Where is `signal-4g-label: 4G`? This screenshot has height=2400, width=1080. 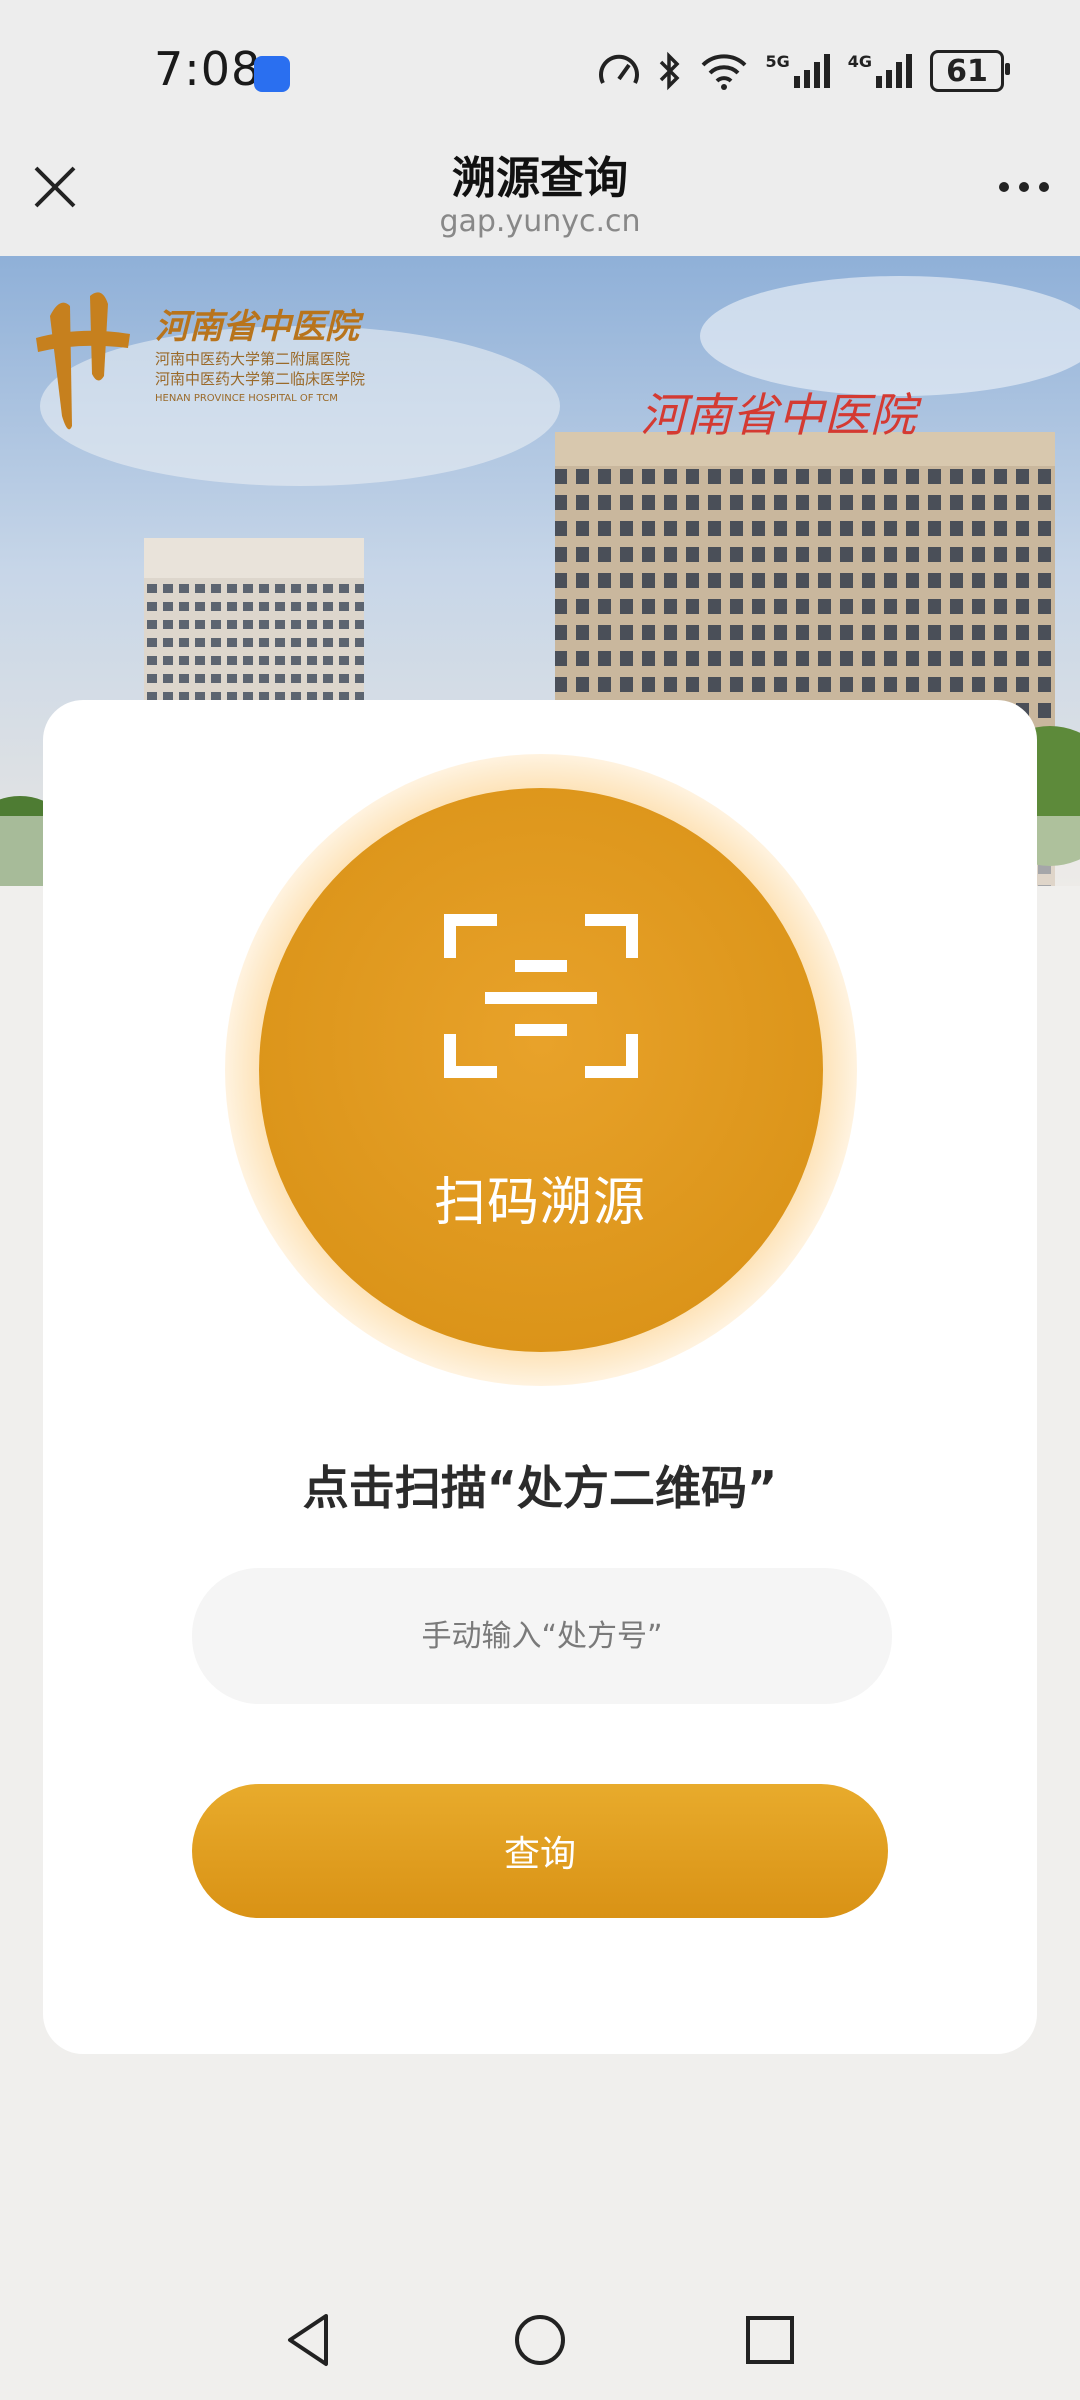 signal-4g-label: 4G is located at coordinates (859, 61).